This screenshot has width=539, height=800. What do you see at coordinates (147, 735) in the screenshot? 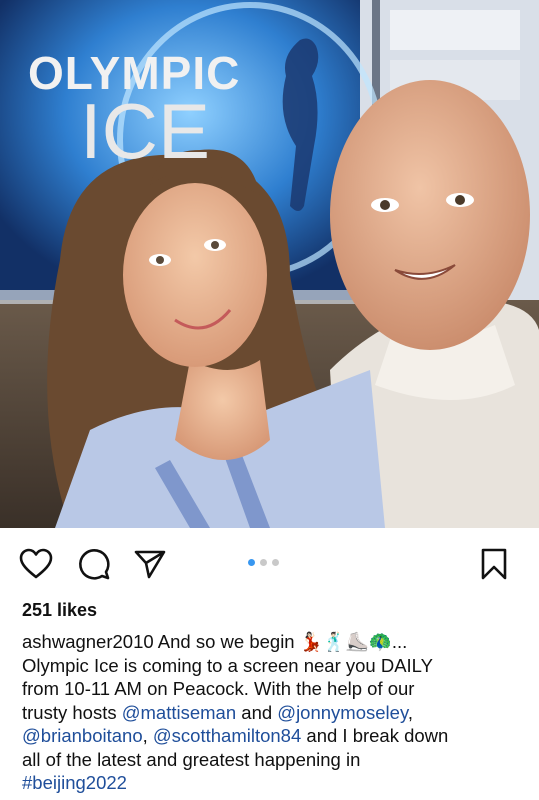
I see `caption-text-5a: ,` at bounding box center [147, 735].